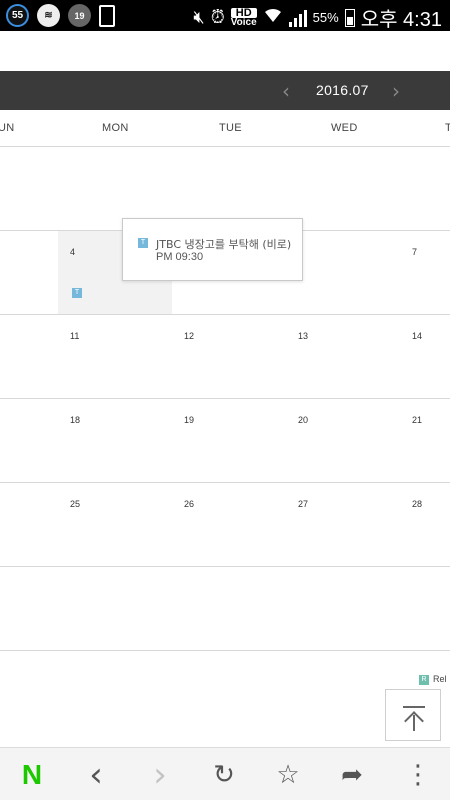  Describe the element at coordinates (225, 441) in the screenshot. I see `week-row-4: 18 19 20 21` at that location.